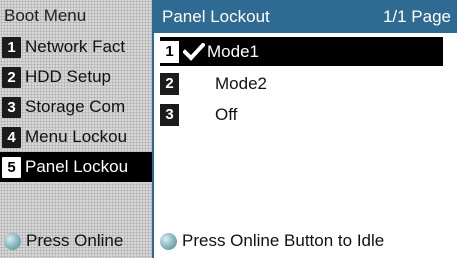  Describe the element at coordinates (11, 77) in the screenshot. I see `item-number-badge: 2` at that location.